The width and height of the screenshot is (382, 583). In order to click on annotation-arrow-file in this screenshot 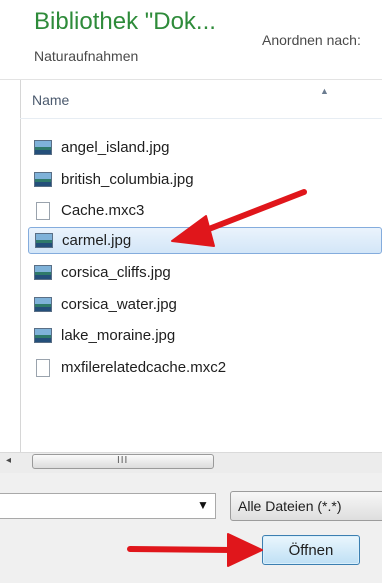, I will do `click(239, 218)`.